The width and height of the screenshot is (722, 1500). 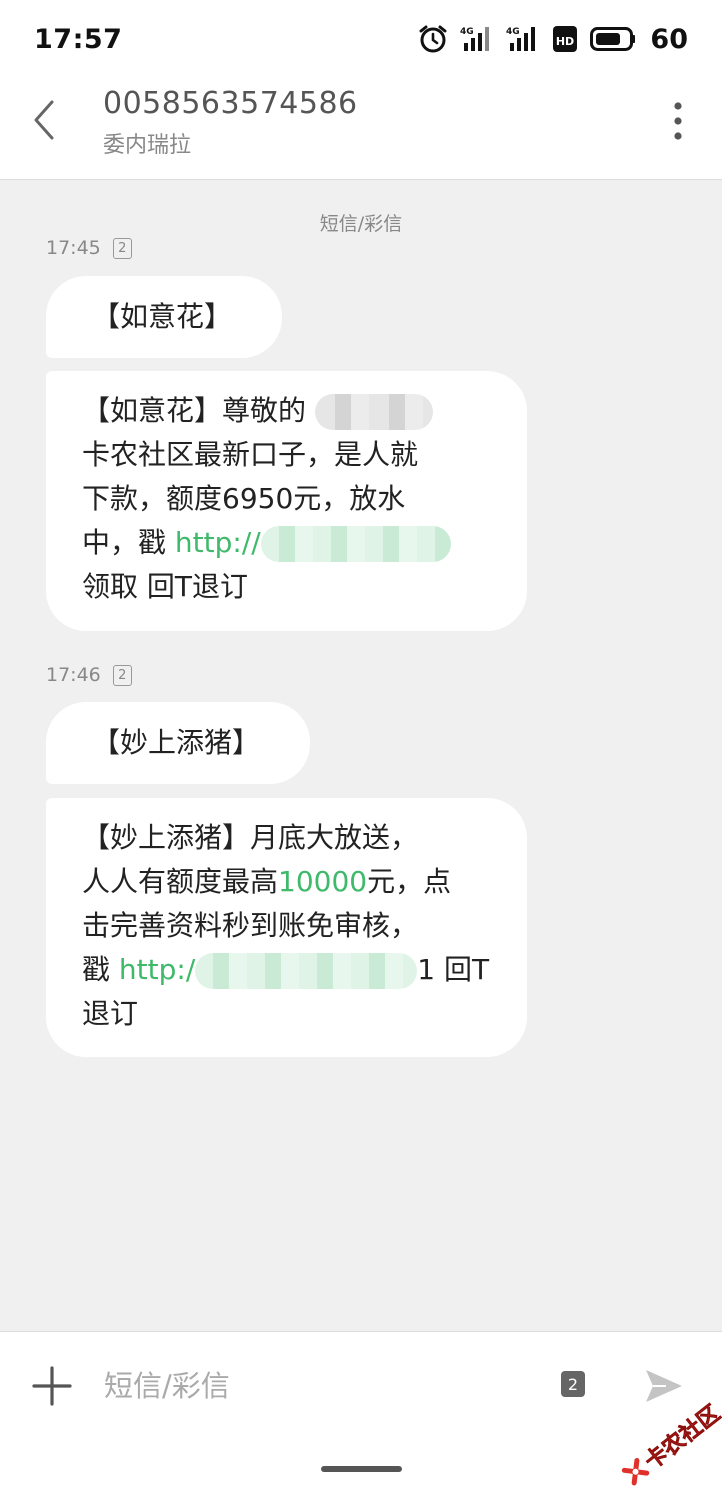 I want to click on message-bubble: 【如意花】, so click(x=164, y=317).